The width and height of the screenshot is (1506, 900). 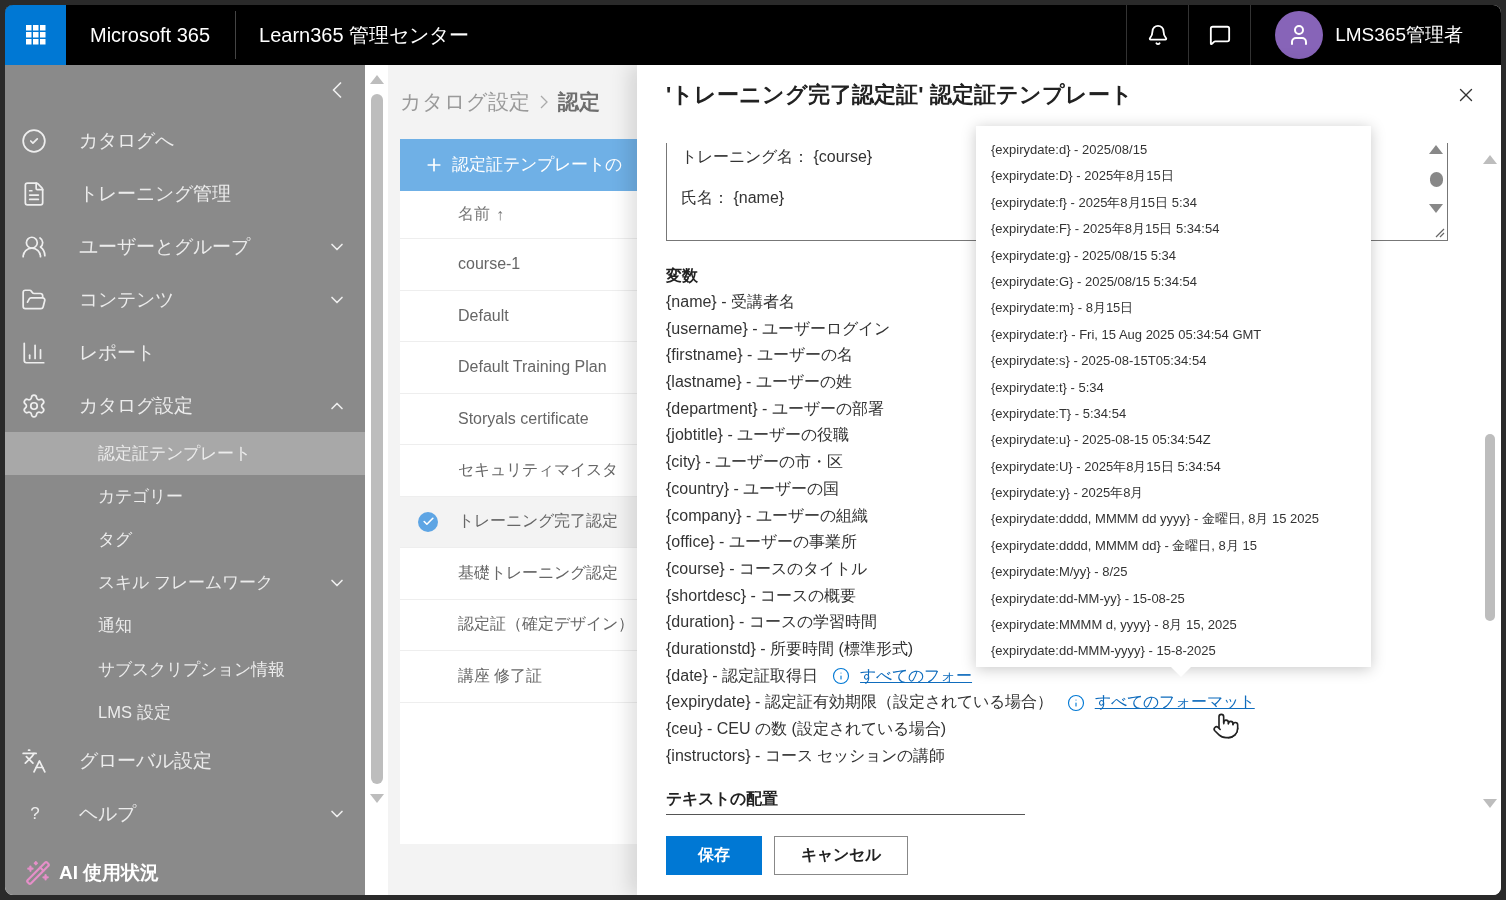 What do you see at coordinates (185, 713) in the screenshot?
I see `nav-subitem: LMS 設定` at bounding box center [185, 713].